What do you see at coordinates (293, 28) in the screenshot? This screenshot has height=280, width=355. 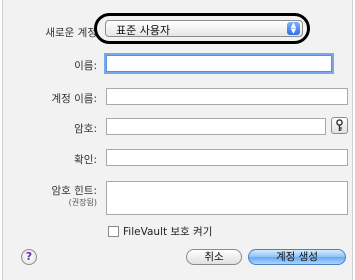 I see `up-down-arrows-icon: ▲ ▼` at bounding box center [293, 28].